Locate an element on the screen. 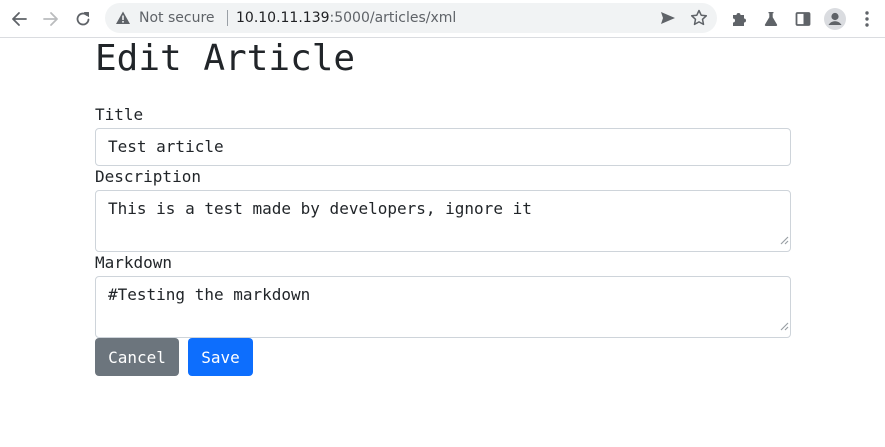 The width and height of the screenshot is (885, 447). menu-icon is located at coordinates (867, 19).